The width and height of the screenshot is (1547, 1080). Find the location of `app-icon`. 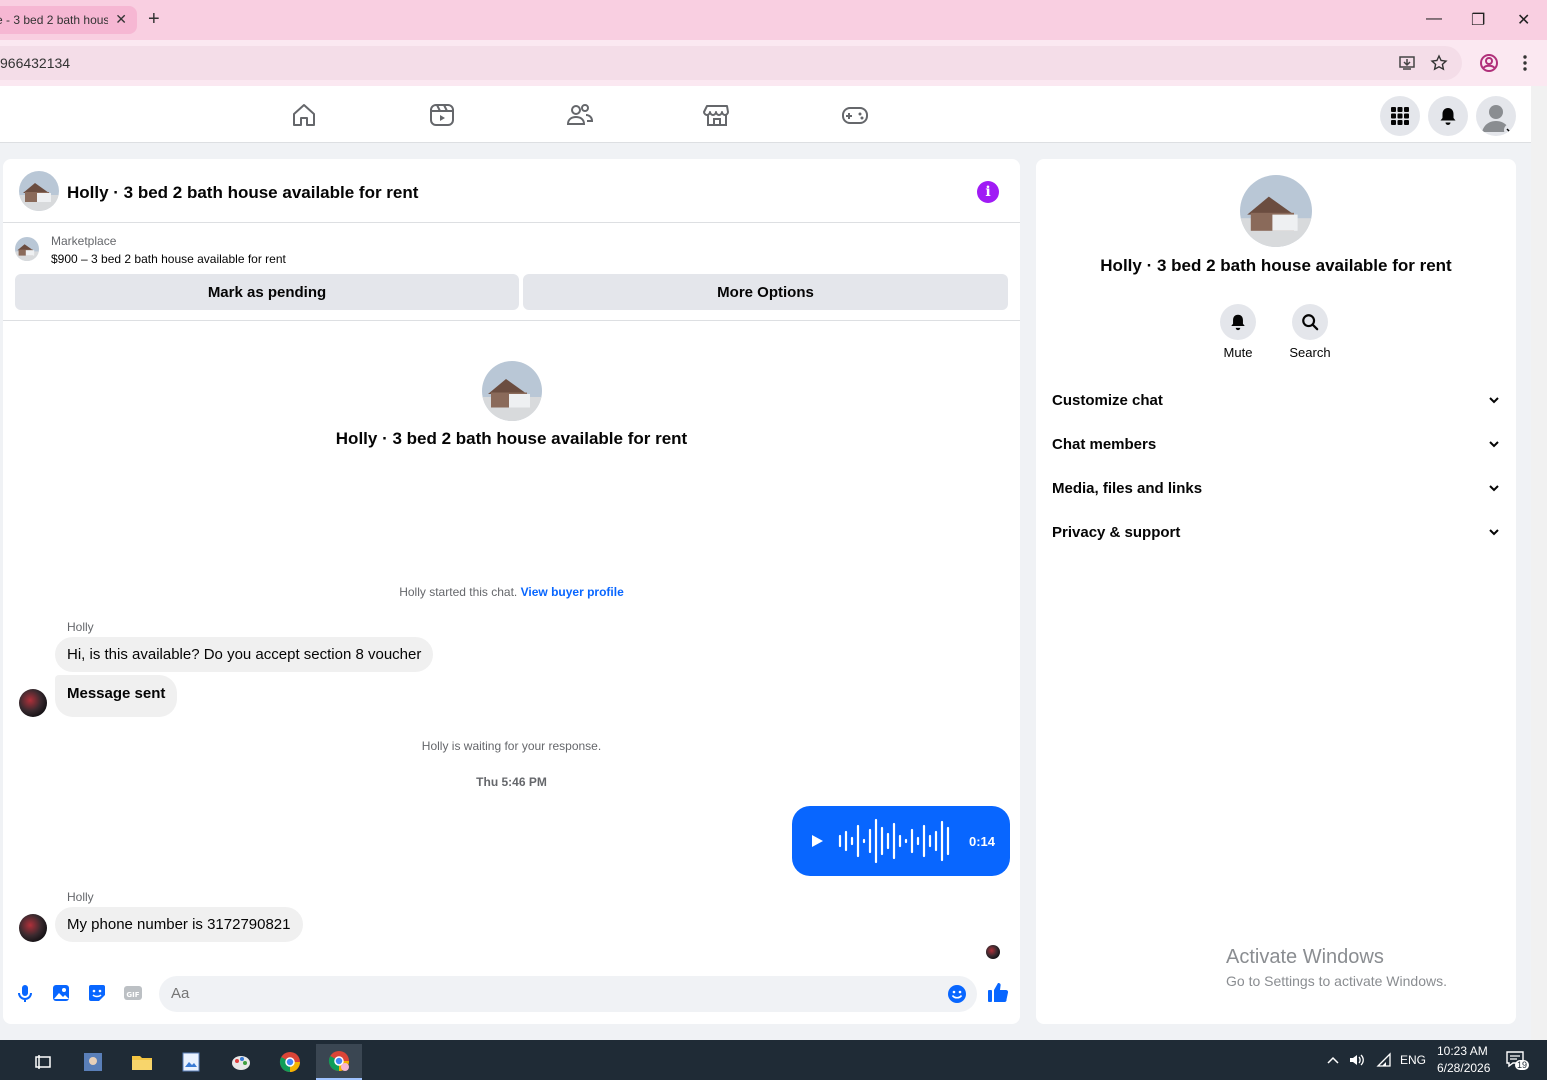

app-icon is located at coordinates (93, 1062).